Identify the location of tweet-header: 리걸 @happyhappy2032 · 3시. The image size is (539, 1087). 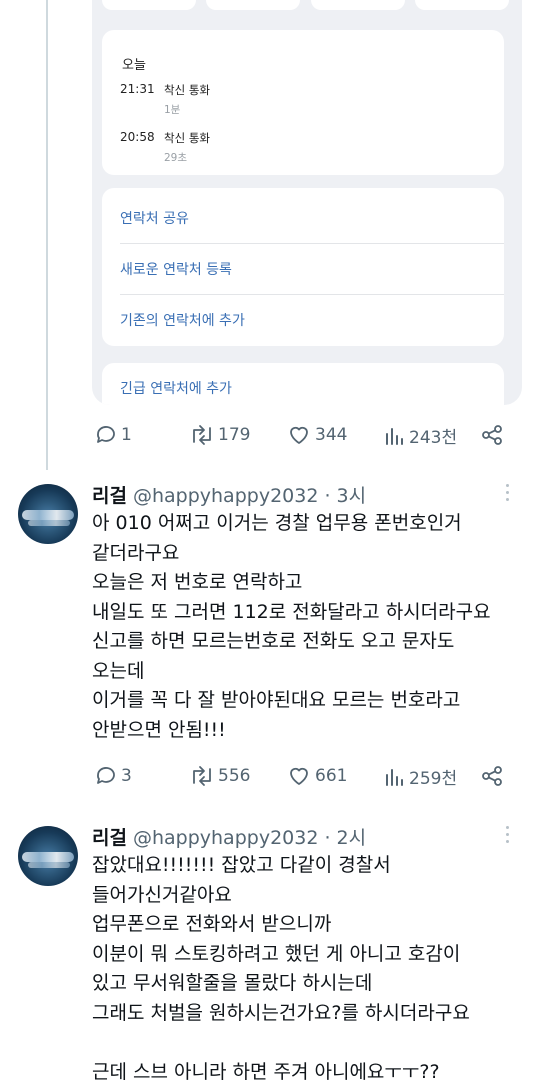
(229, 494).